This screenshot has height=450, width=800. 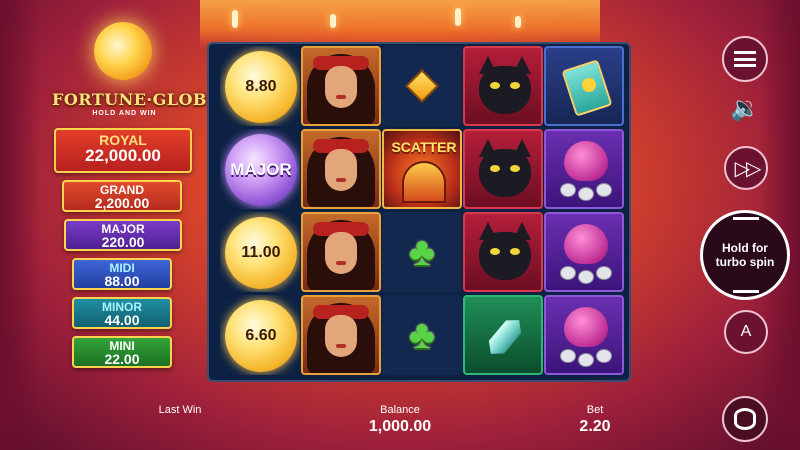 I want to click on jackpot-value: 2,200.00, so click(x=122, y=203).